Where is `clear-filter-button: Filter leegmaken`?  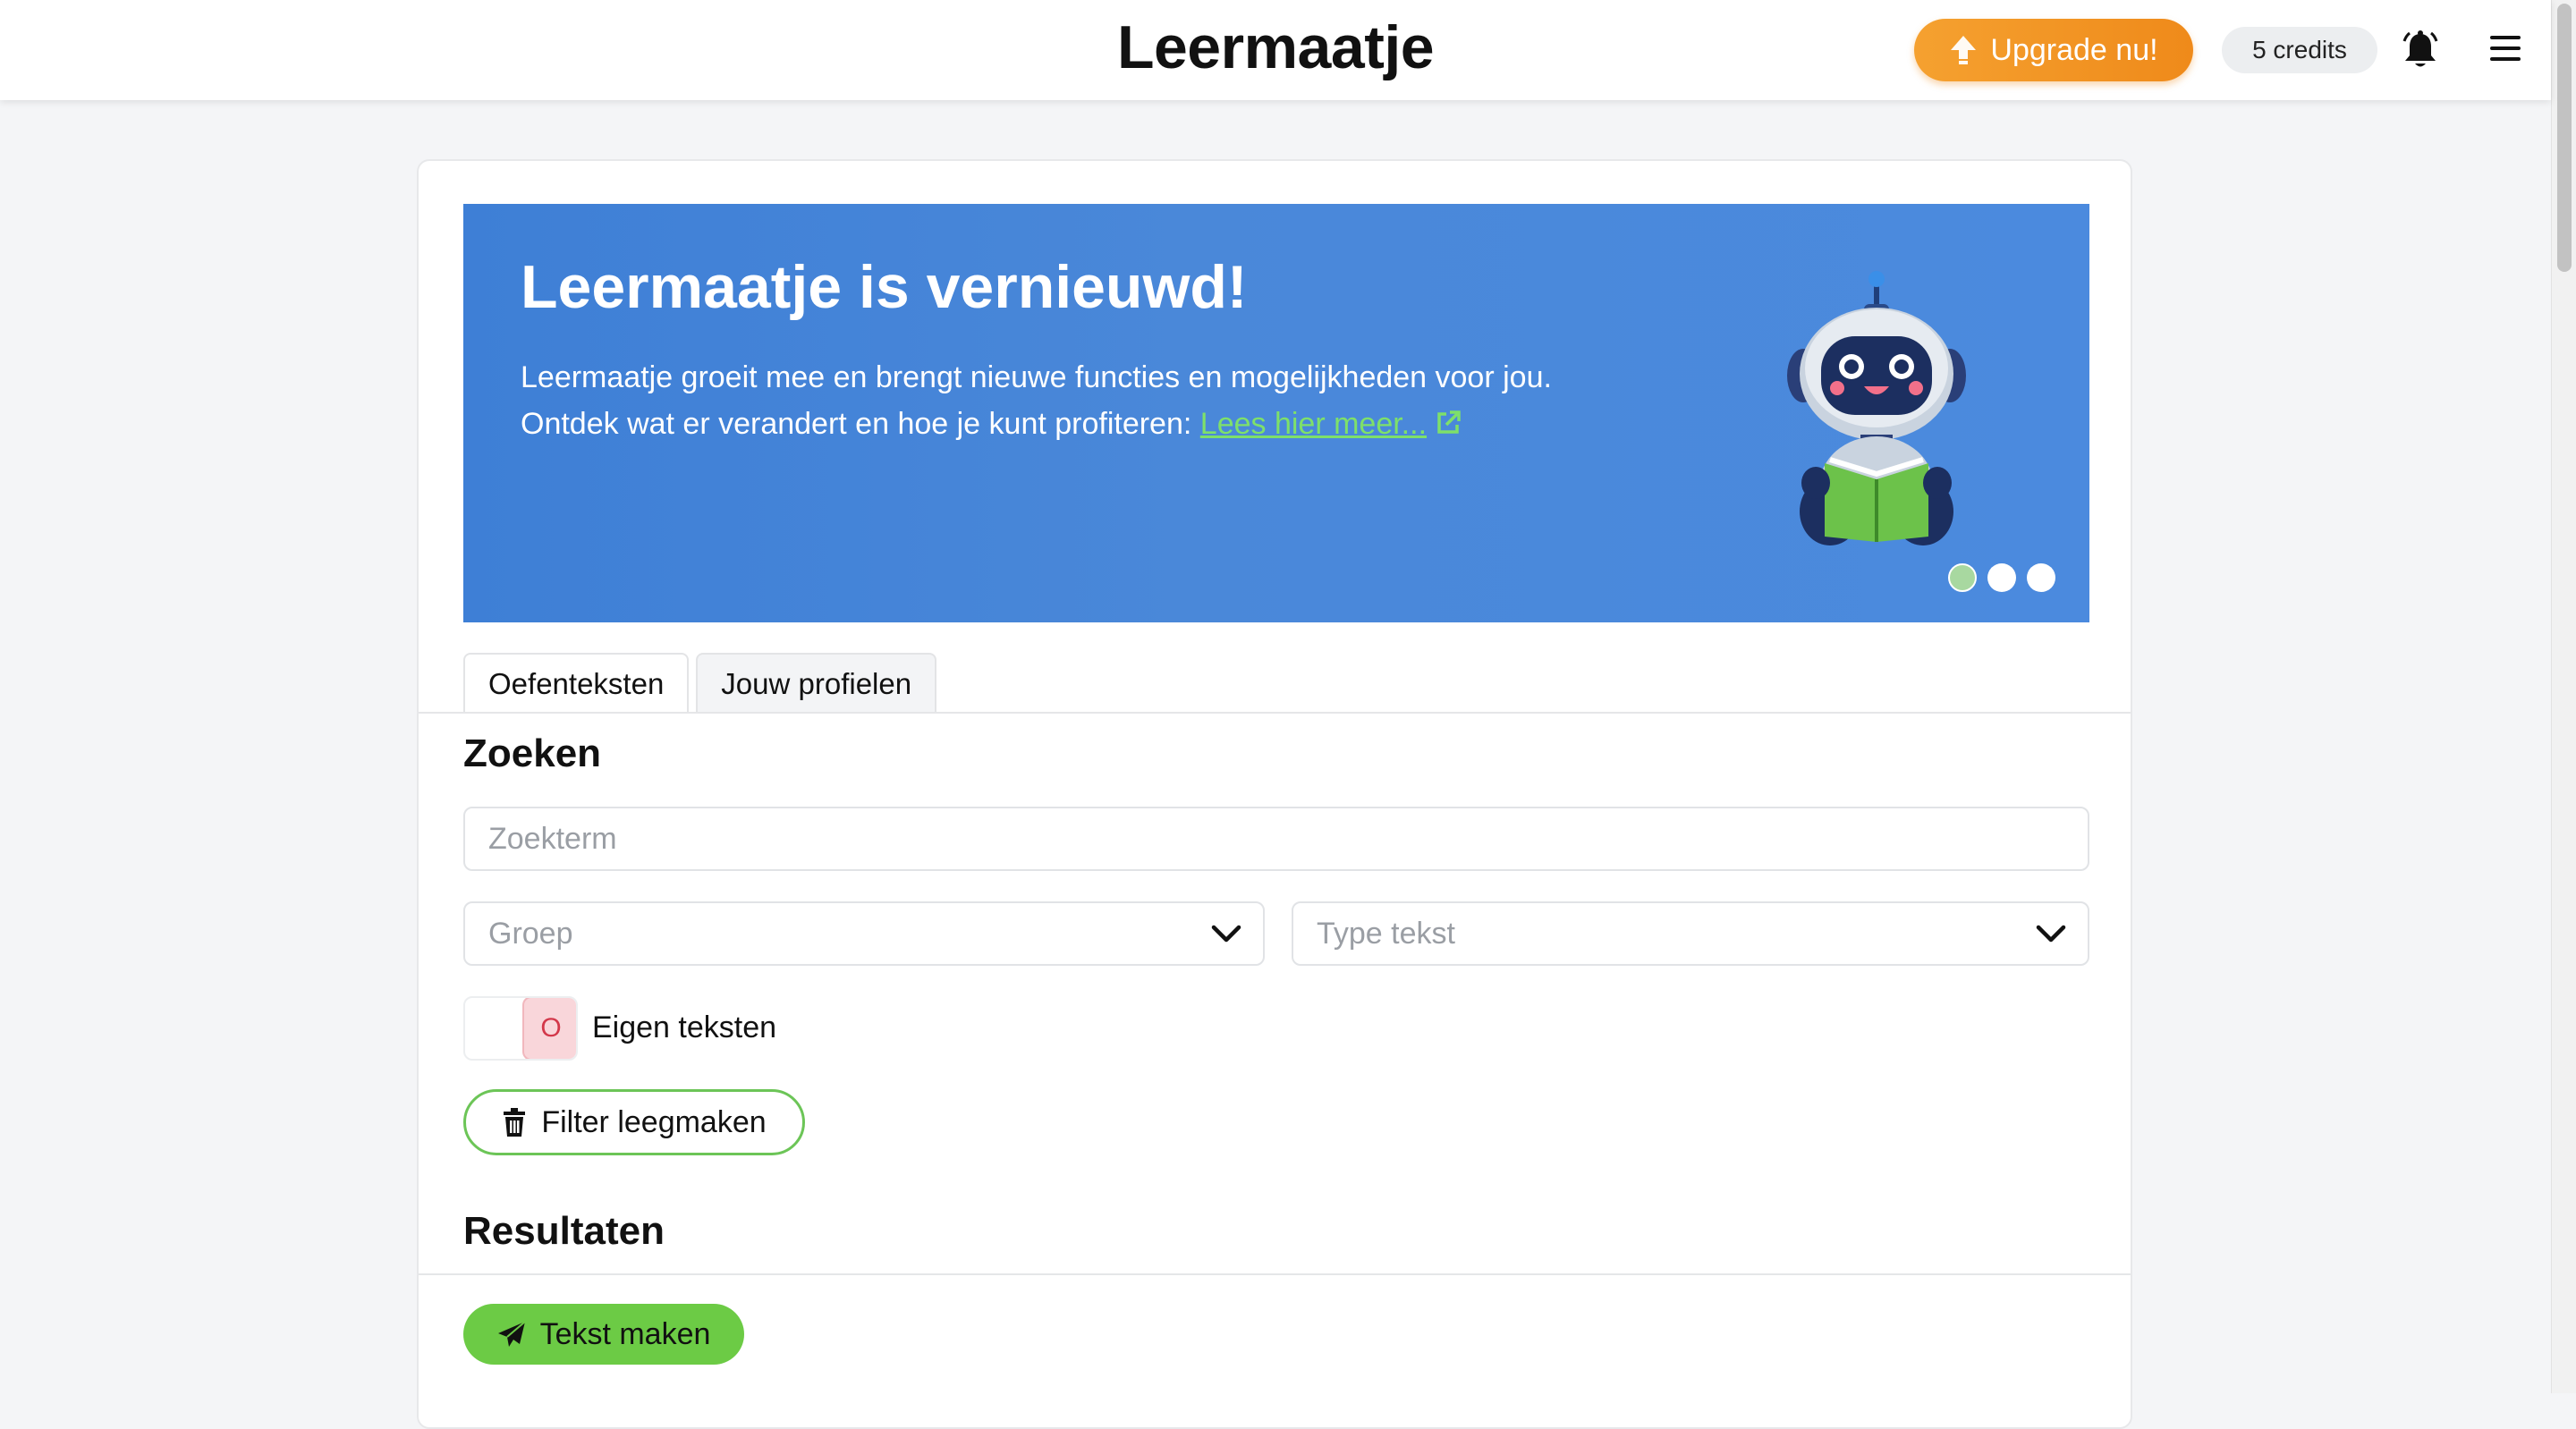 clear-filter-button: Filter leegmaken is located at coordinates (634, 1122).